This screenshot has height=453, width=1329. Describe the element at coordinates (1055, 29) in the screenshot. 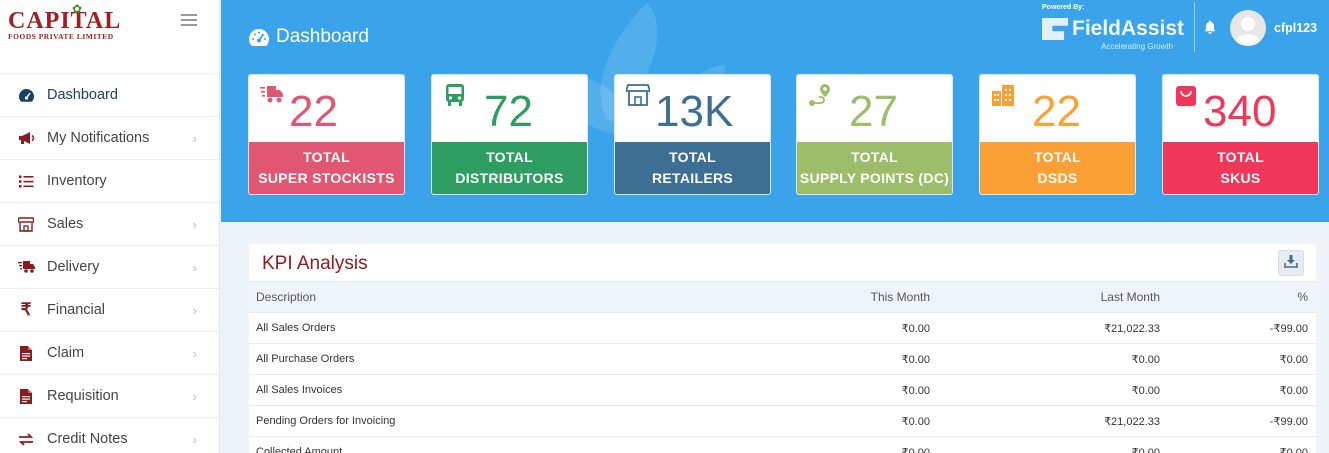

I see `fieldassist-logo-icon` at that location.